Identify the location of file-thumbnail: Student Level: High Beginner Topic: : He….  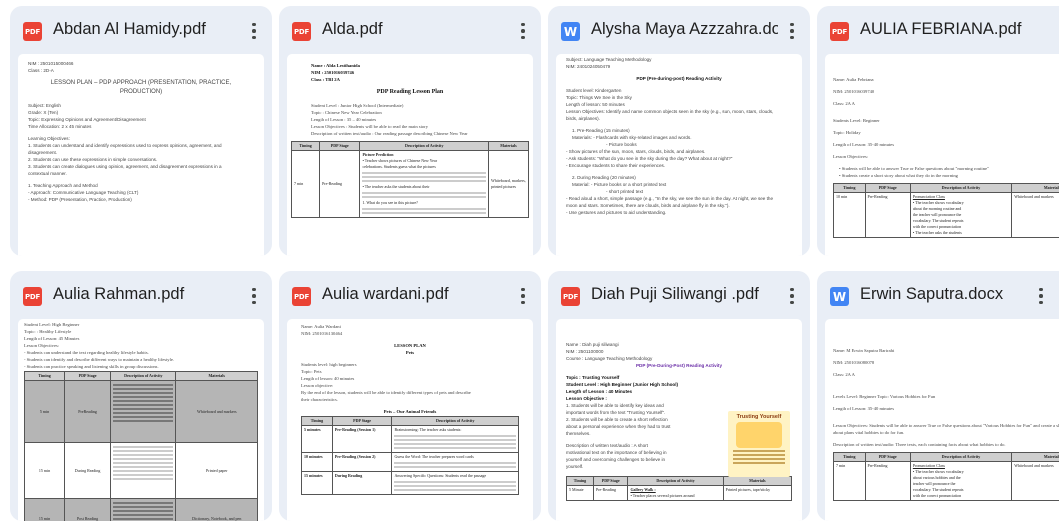
(141, 420).